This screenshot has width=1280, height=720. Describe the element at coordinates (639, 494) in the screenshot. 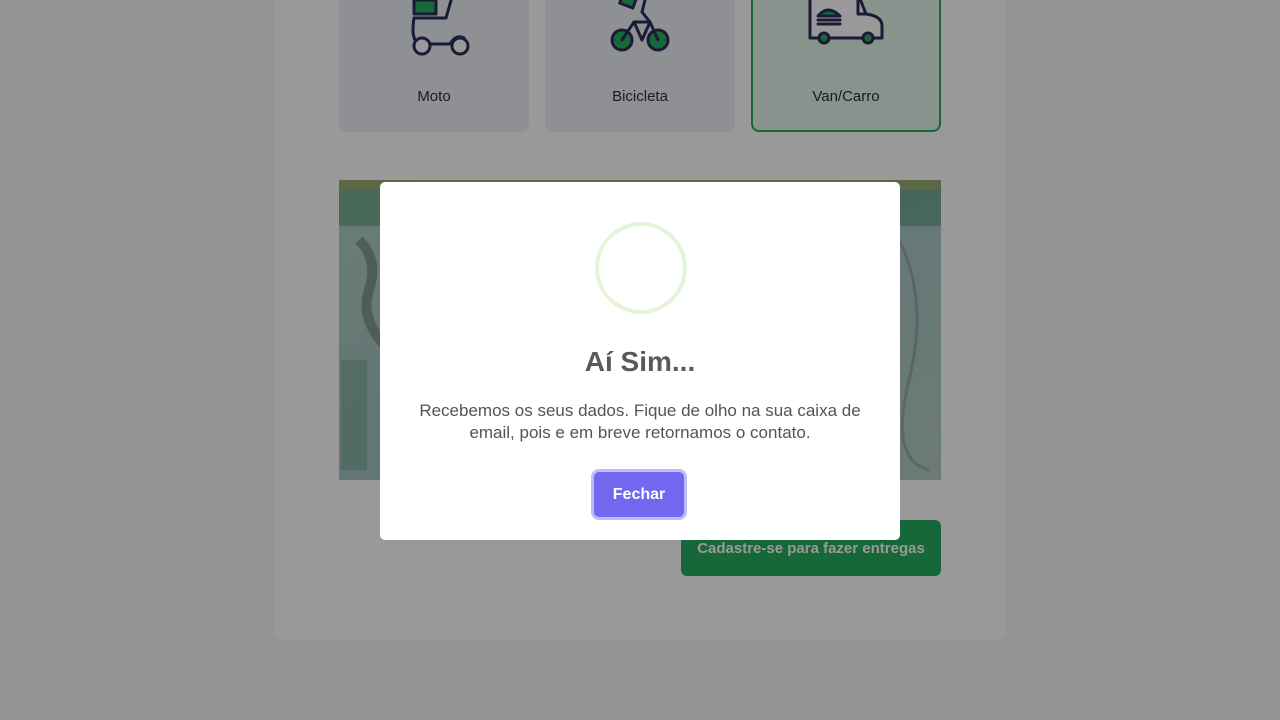

I see `close-button: Fechar` at that location.